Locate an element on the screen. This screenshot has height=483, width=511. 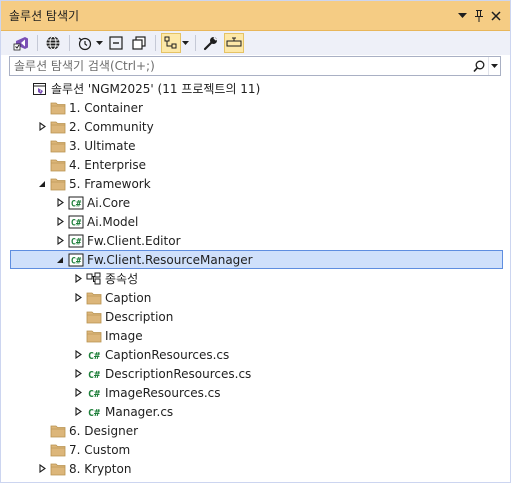
tree-item: Caption is located at coordinates (255, 297).